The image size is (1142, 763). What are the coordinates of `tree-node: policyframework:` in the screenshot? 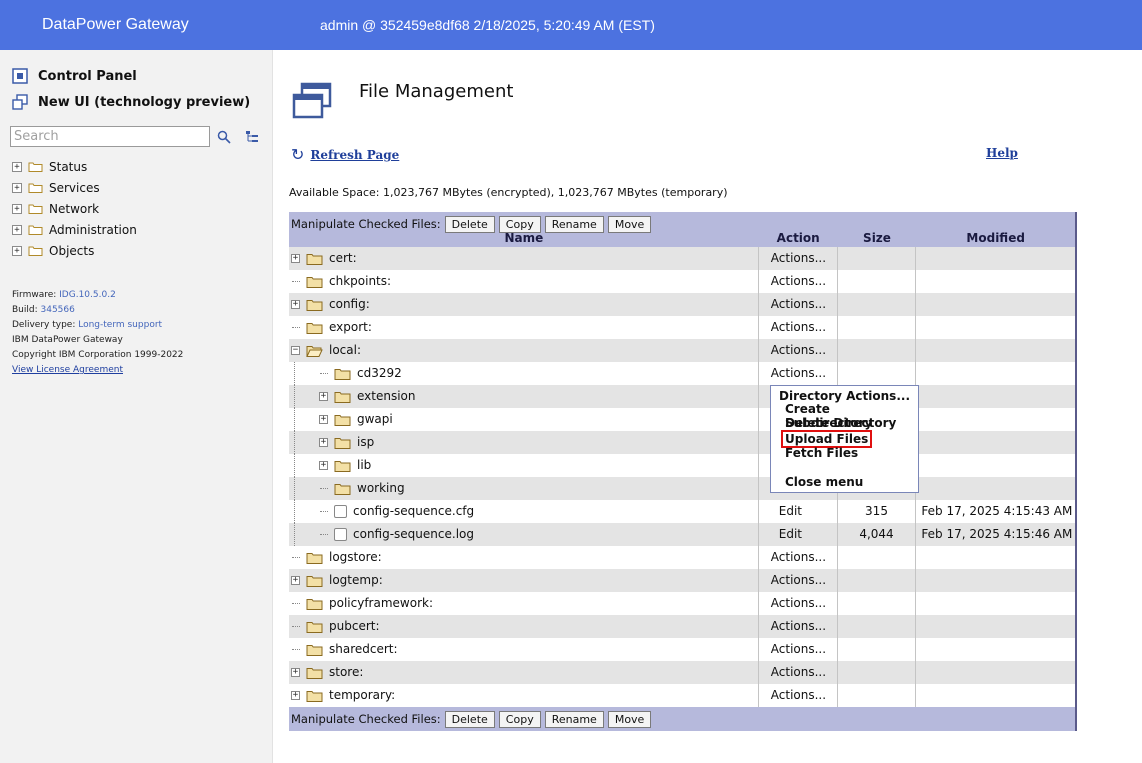 It's located at (362, 603).